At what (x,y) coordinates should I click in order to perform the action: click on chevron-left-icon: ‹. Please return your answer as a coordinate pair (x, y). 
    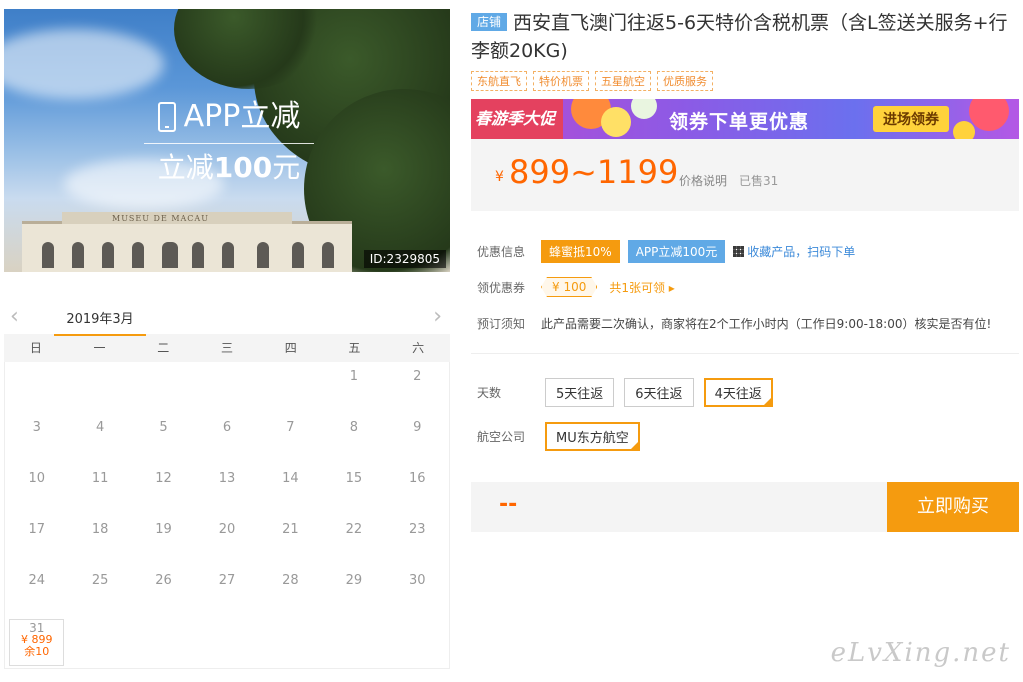
    Looking at the image, I should click on (14, 316).